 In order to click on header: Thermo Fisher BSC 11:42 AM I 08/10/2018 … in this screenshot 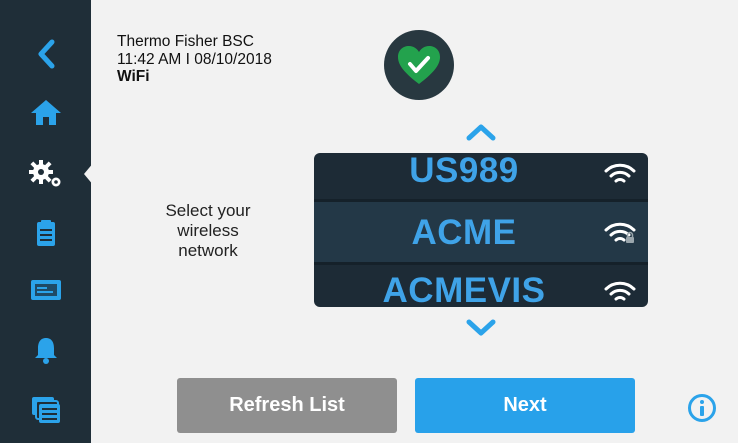, I will do `click(194, 59)`.